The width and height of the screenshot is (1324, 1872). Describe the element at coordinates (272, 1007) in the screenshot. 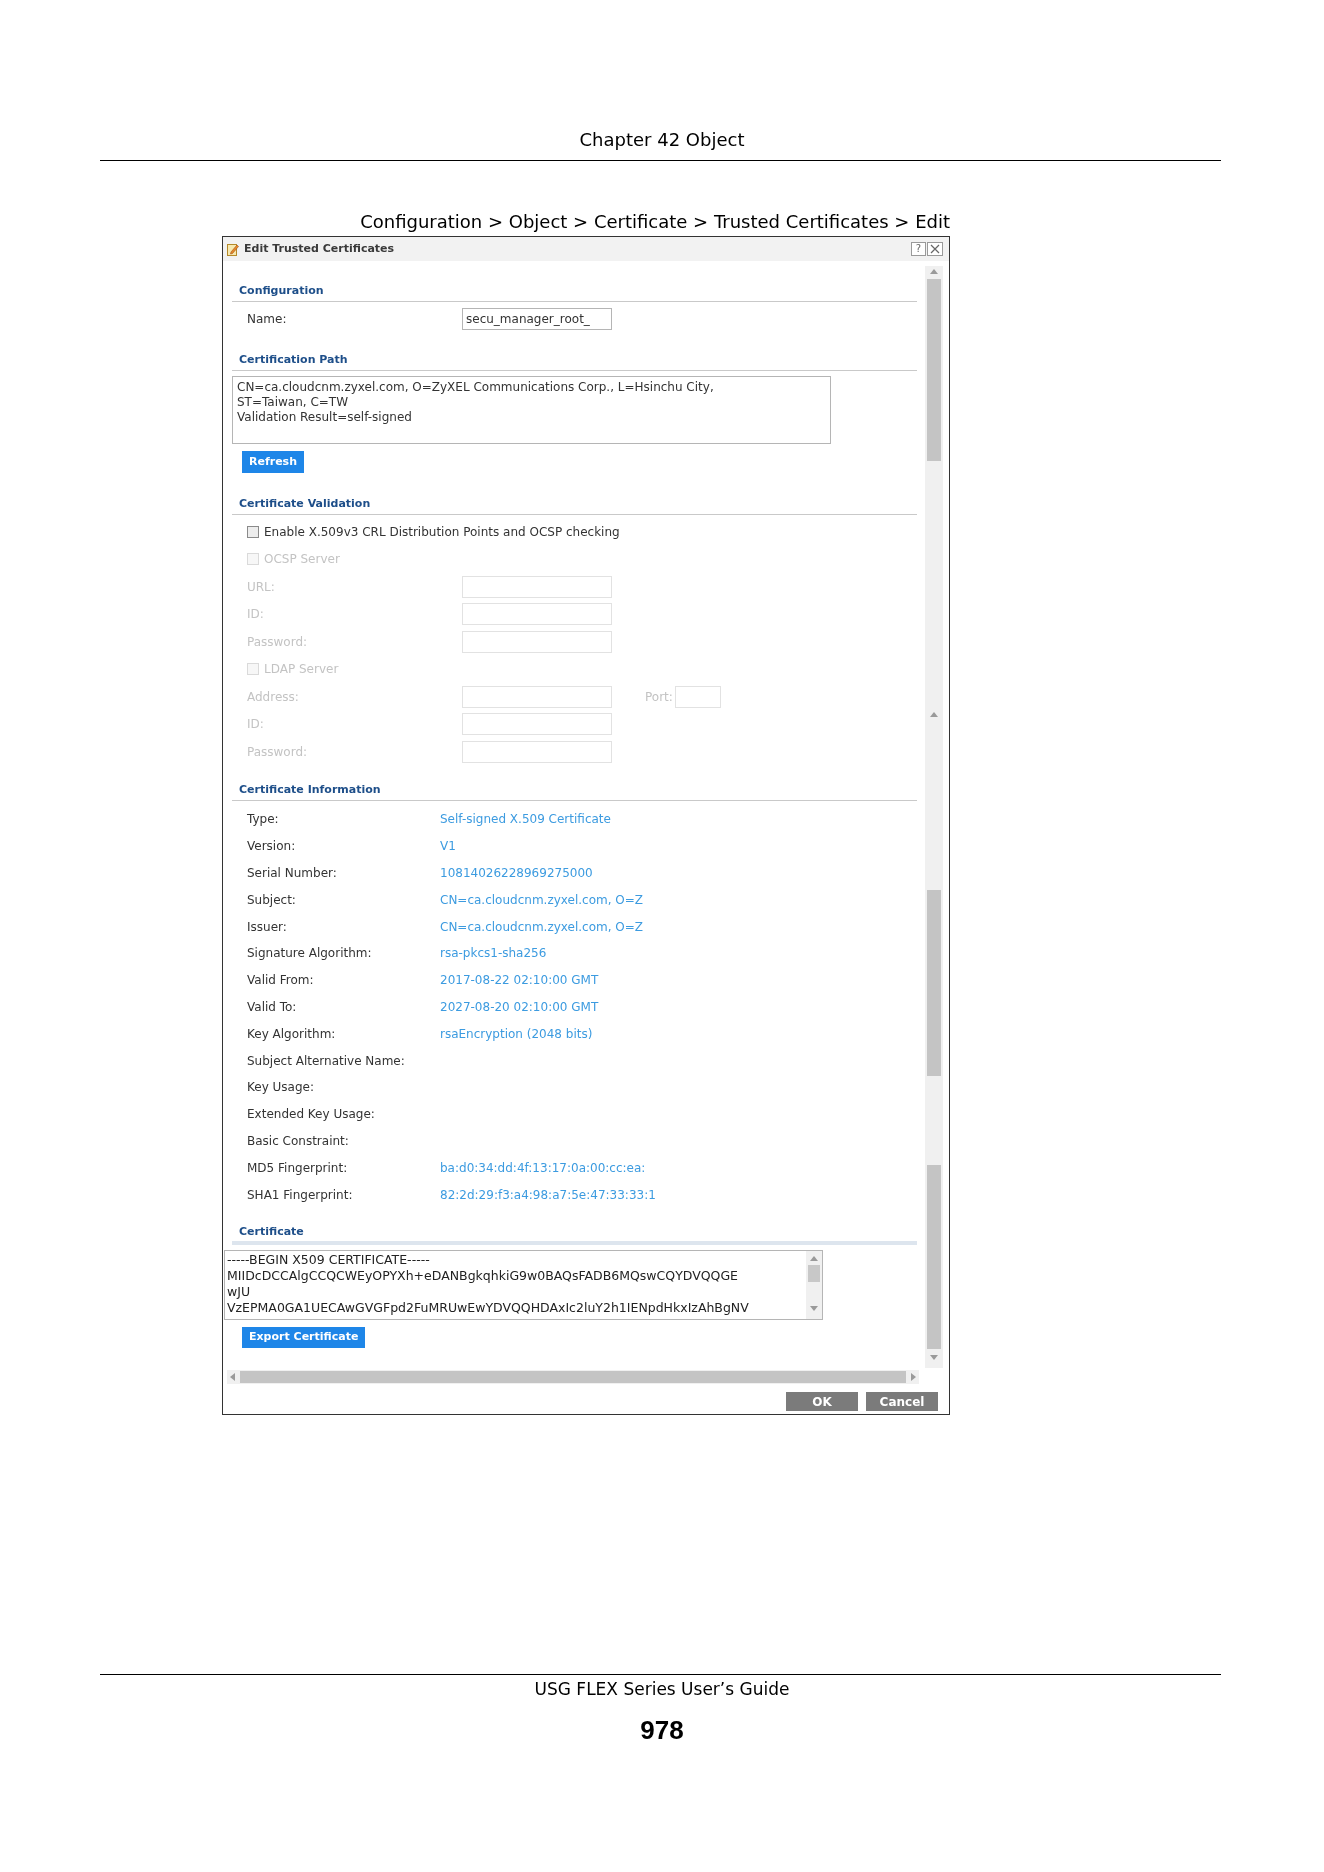

I see `field-label: Valid To:` at that location.